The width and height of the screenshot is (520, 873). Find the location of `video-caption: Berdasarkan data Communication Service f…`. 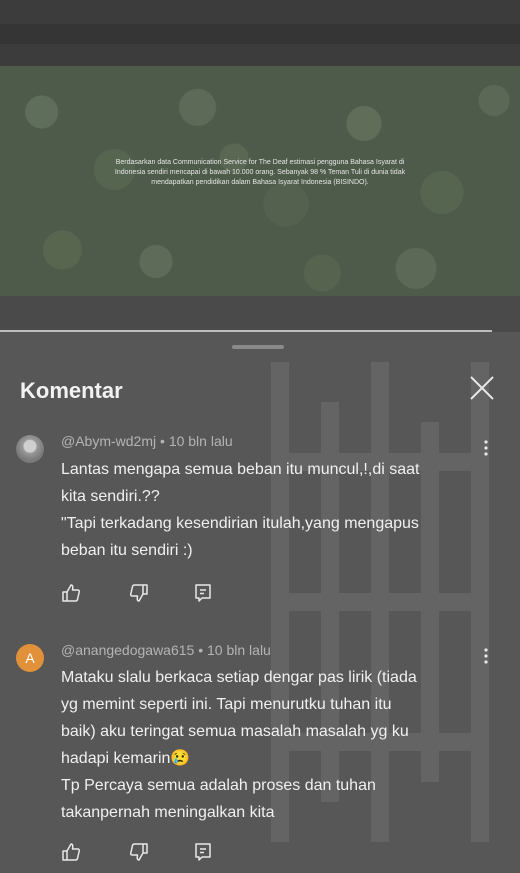

video-caption: Berdasarkan data Communication Service f… is located at coordinates (260, 172).